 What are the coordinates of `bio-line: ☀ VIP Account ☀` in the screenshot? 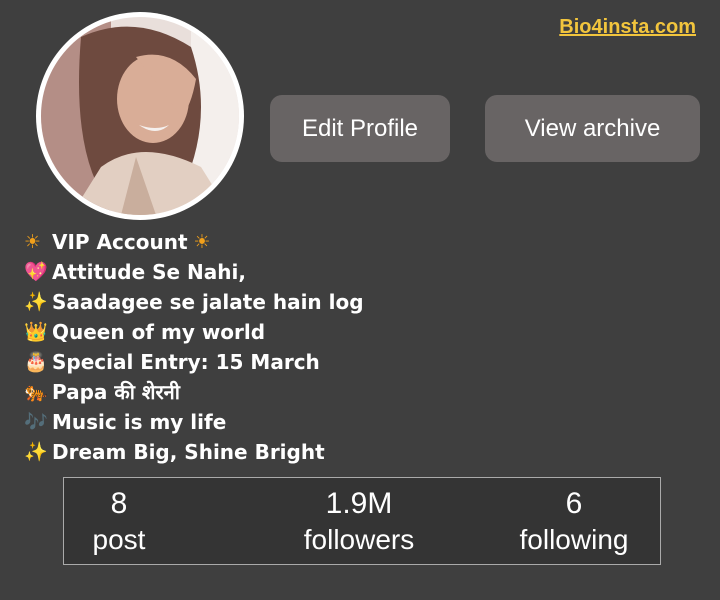 It's located at (194, 242).